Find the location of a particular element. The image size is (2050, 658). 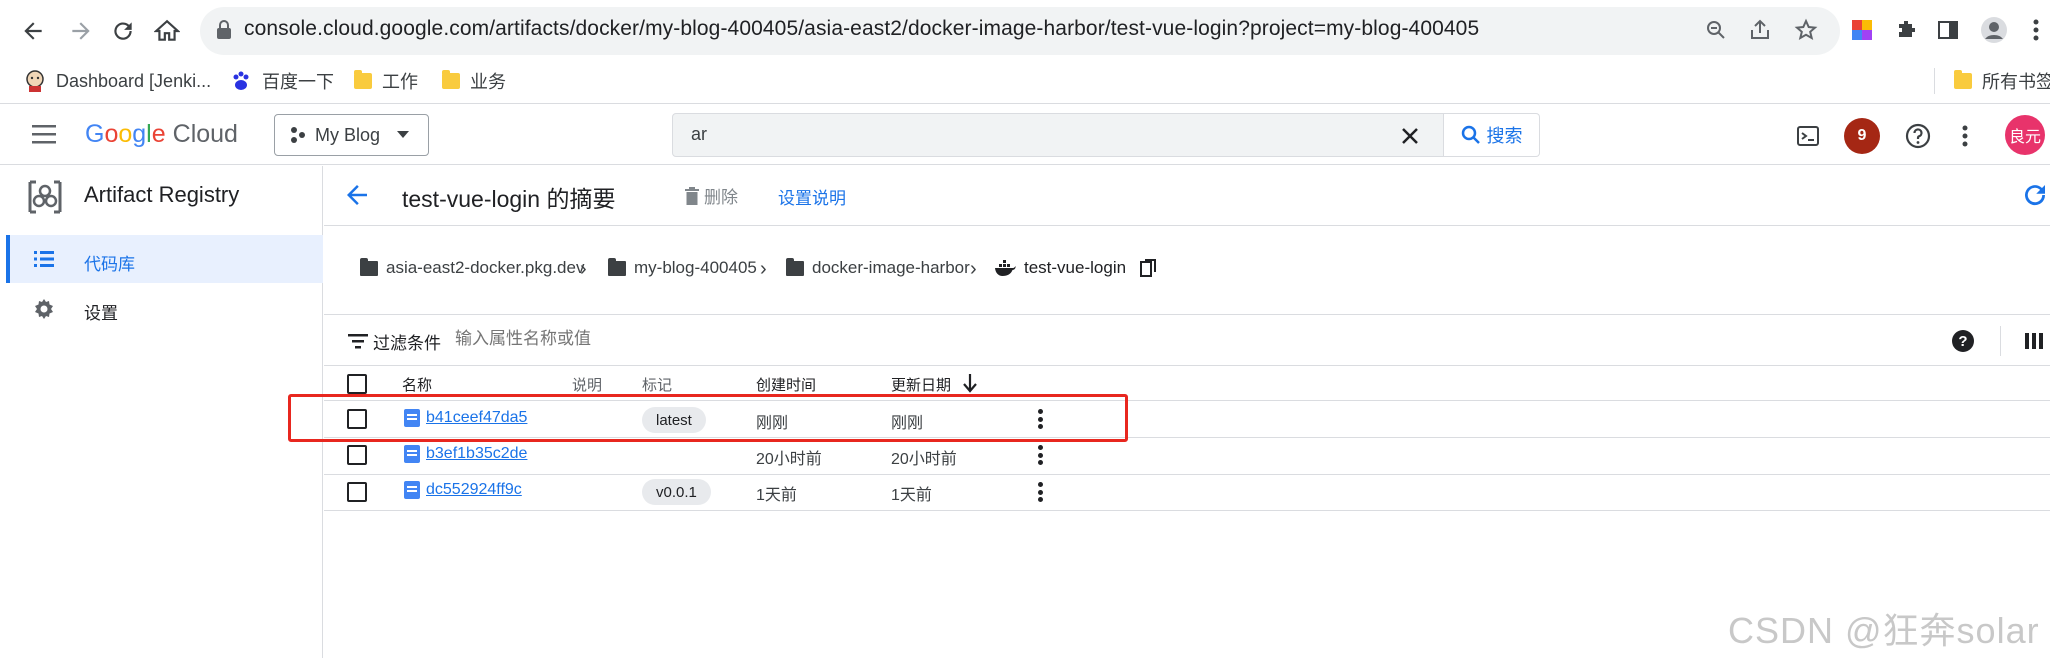

column-header-updated: 更新日期 is located at coordinates (921, 384).